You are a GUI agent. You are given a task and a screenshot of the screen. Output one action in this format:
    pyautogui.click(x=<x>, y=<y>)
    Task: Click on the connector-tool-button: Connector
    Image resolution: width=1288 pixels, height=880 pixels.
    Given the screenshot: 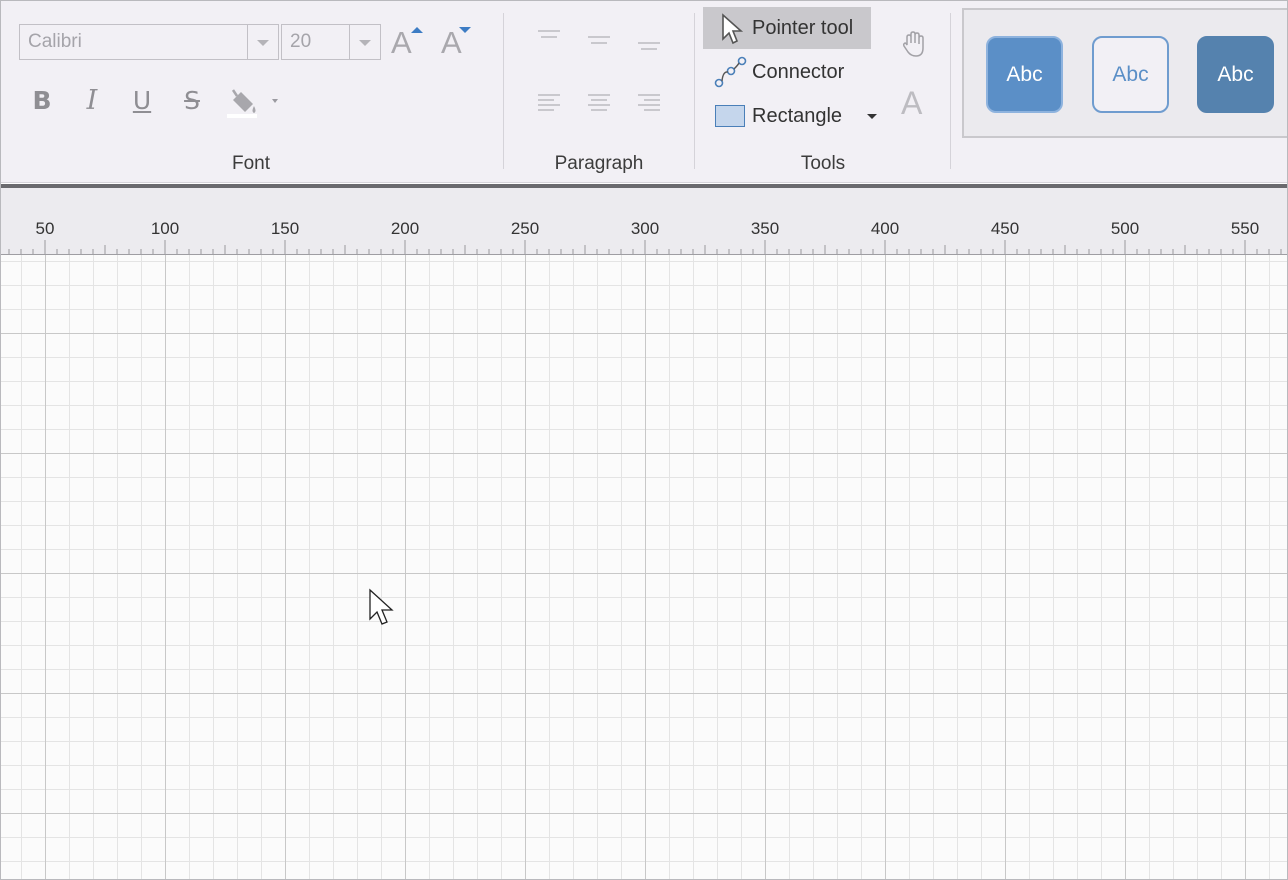 What is the action you would take?
    pyautogui.click(x=787, y=72)
    